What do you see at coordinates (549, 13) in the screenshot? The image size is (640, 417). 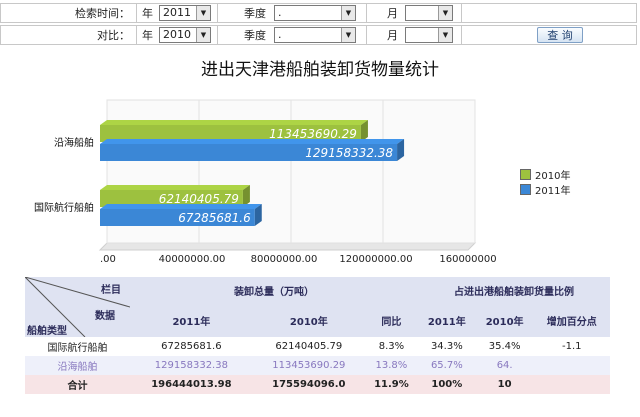 I see `action-cell` at bounding box center [549, 13].